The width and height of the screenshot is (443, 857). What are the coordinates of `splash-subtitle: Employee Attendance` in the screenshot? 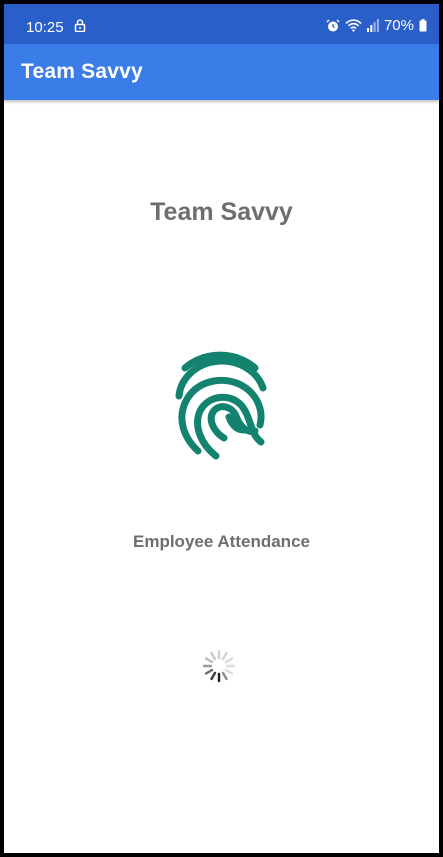 It's located at (221, 541).